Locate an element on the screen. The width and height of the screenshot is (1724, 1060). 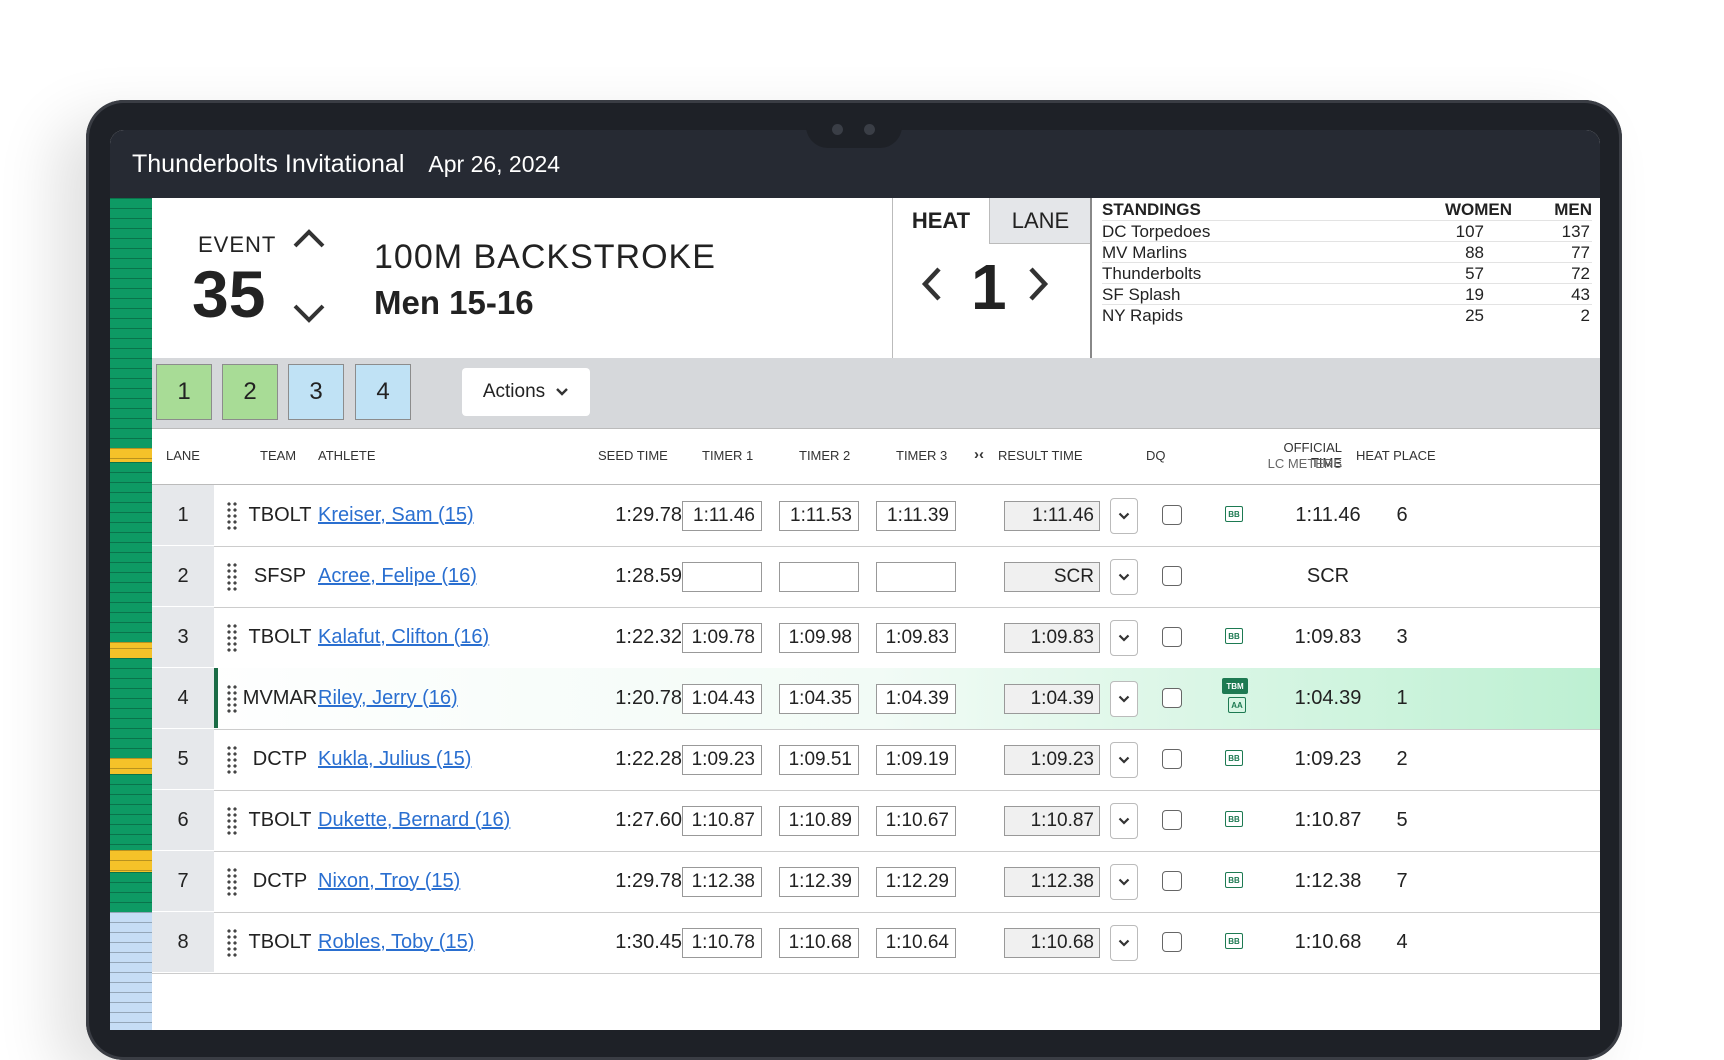
result-time-field: 1:10.87 is located at coordinates (1052, 821).